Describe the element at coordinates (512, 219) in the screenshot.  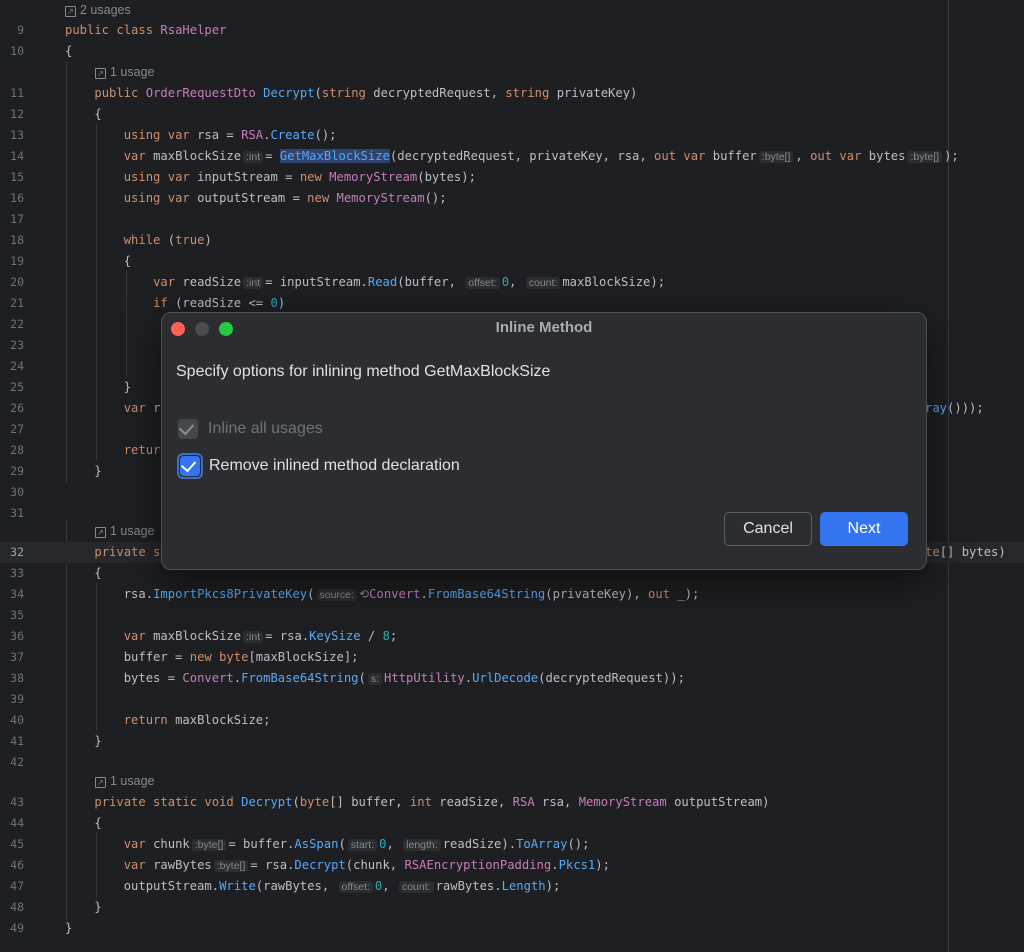
I see `code-line: 17` at that location.